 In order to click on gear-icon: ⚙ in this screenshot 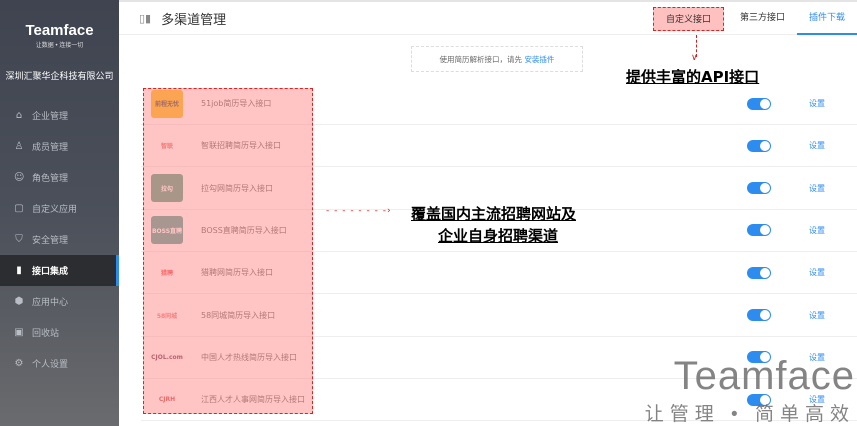, I will do `click(19, 363)`.